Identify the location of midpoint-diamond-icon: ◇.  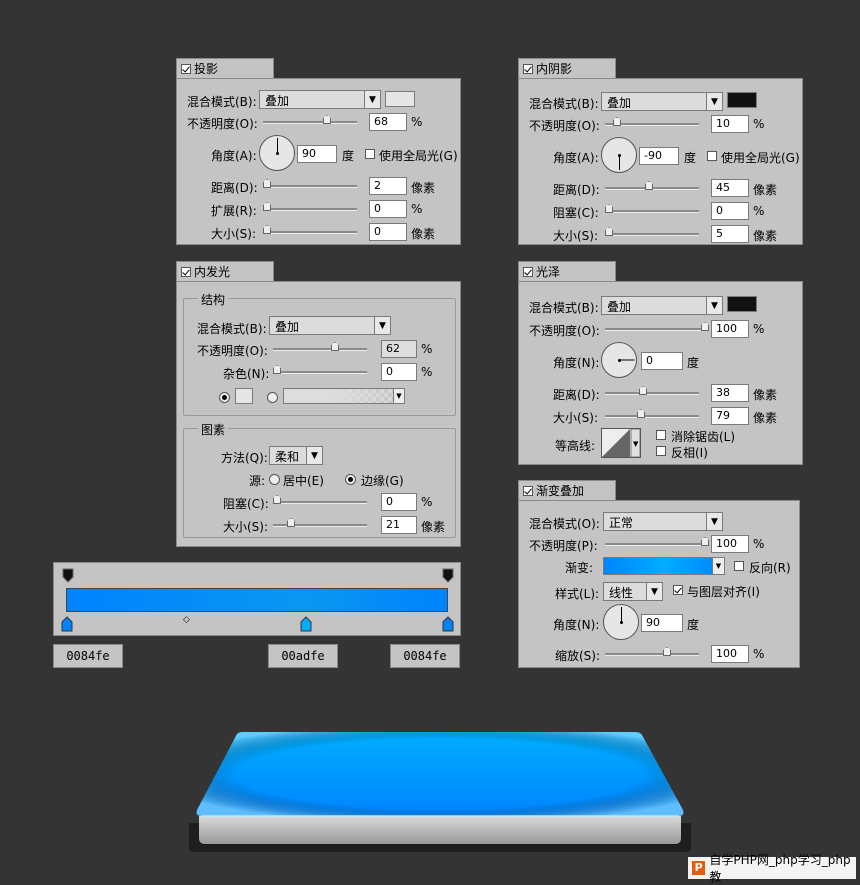
(186, 620).